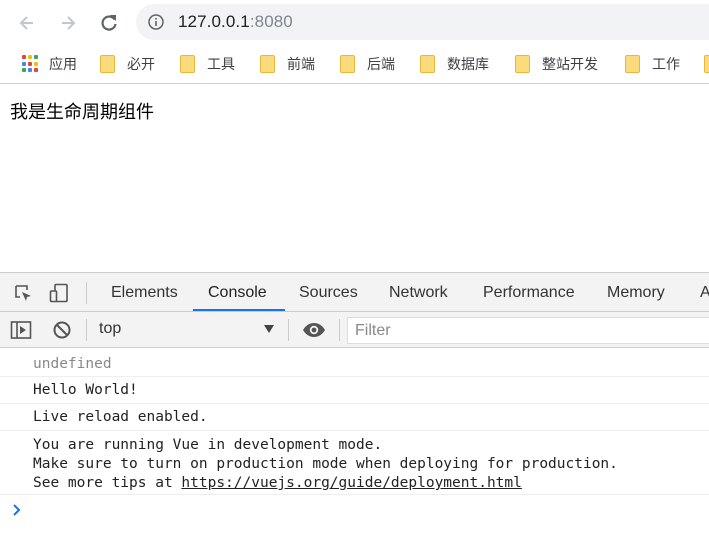 The width and height of the screenshot is (709, 548). I want to click on address-bar: 127.0.0.1:8080, so click(422, 22).